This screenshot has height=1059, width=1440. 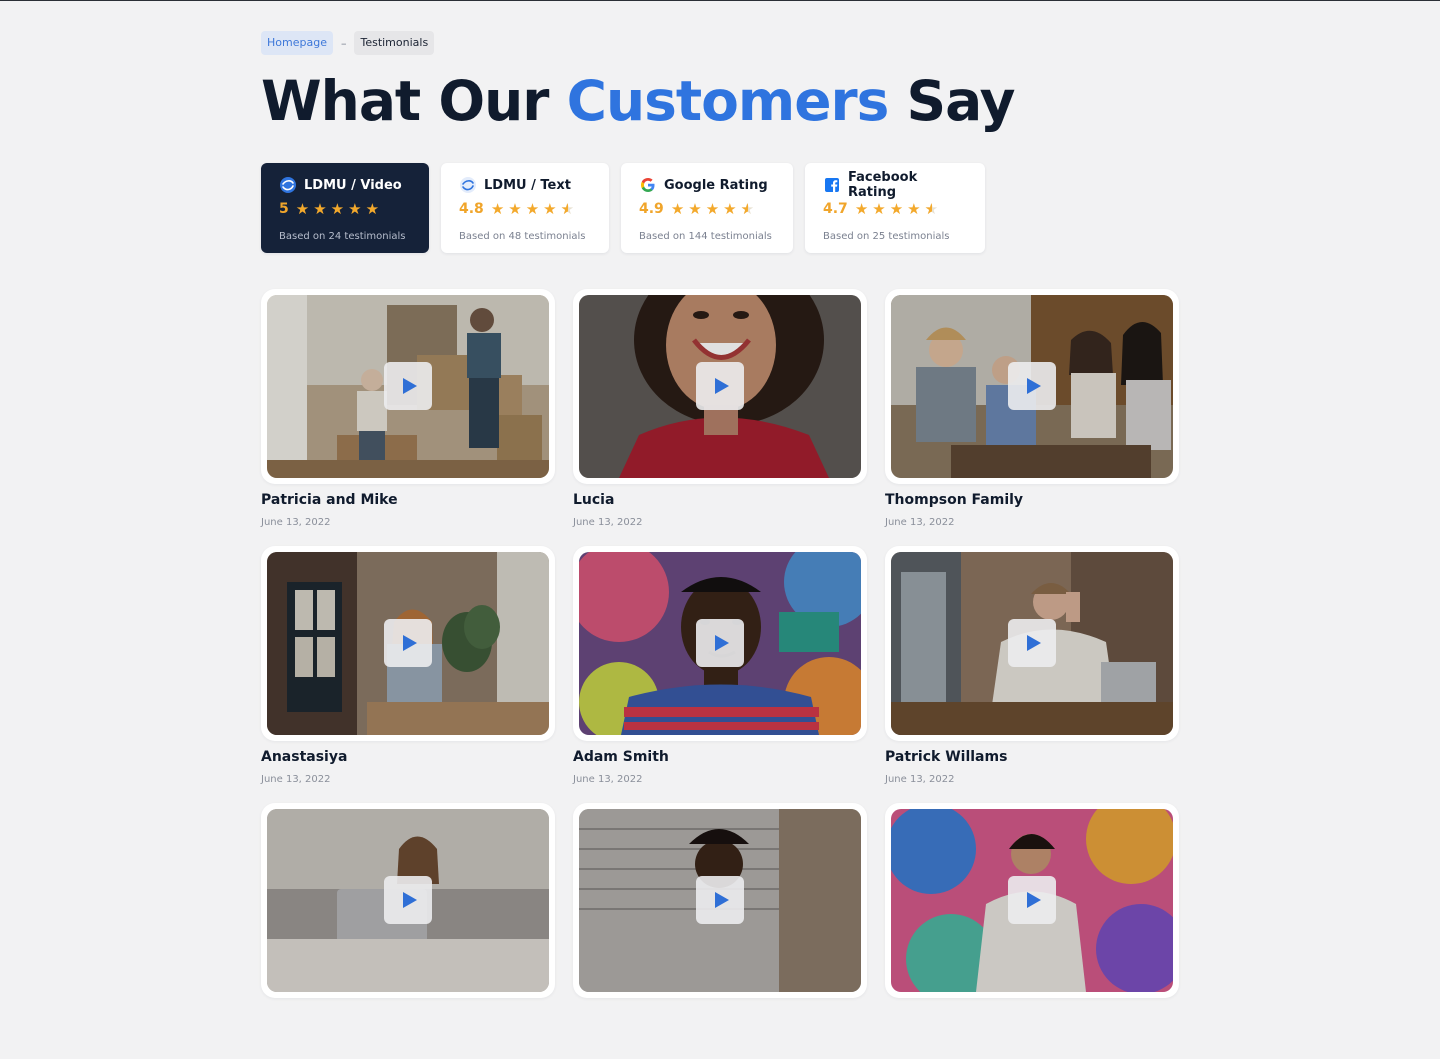 What do you see at coordinates (705, 236) in the screenshot?
I see `rating-based-on: Based on 144 testimonials` at bounding box center [705, 236].